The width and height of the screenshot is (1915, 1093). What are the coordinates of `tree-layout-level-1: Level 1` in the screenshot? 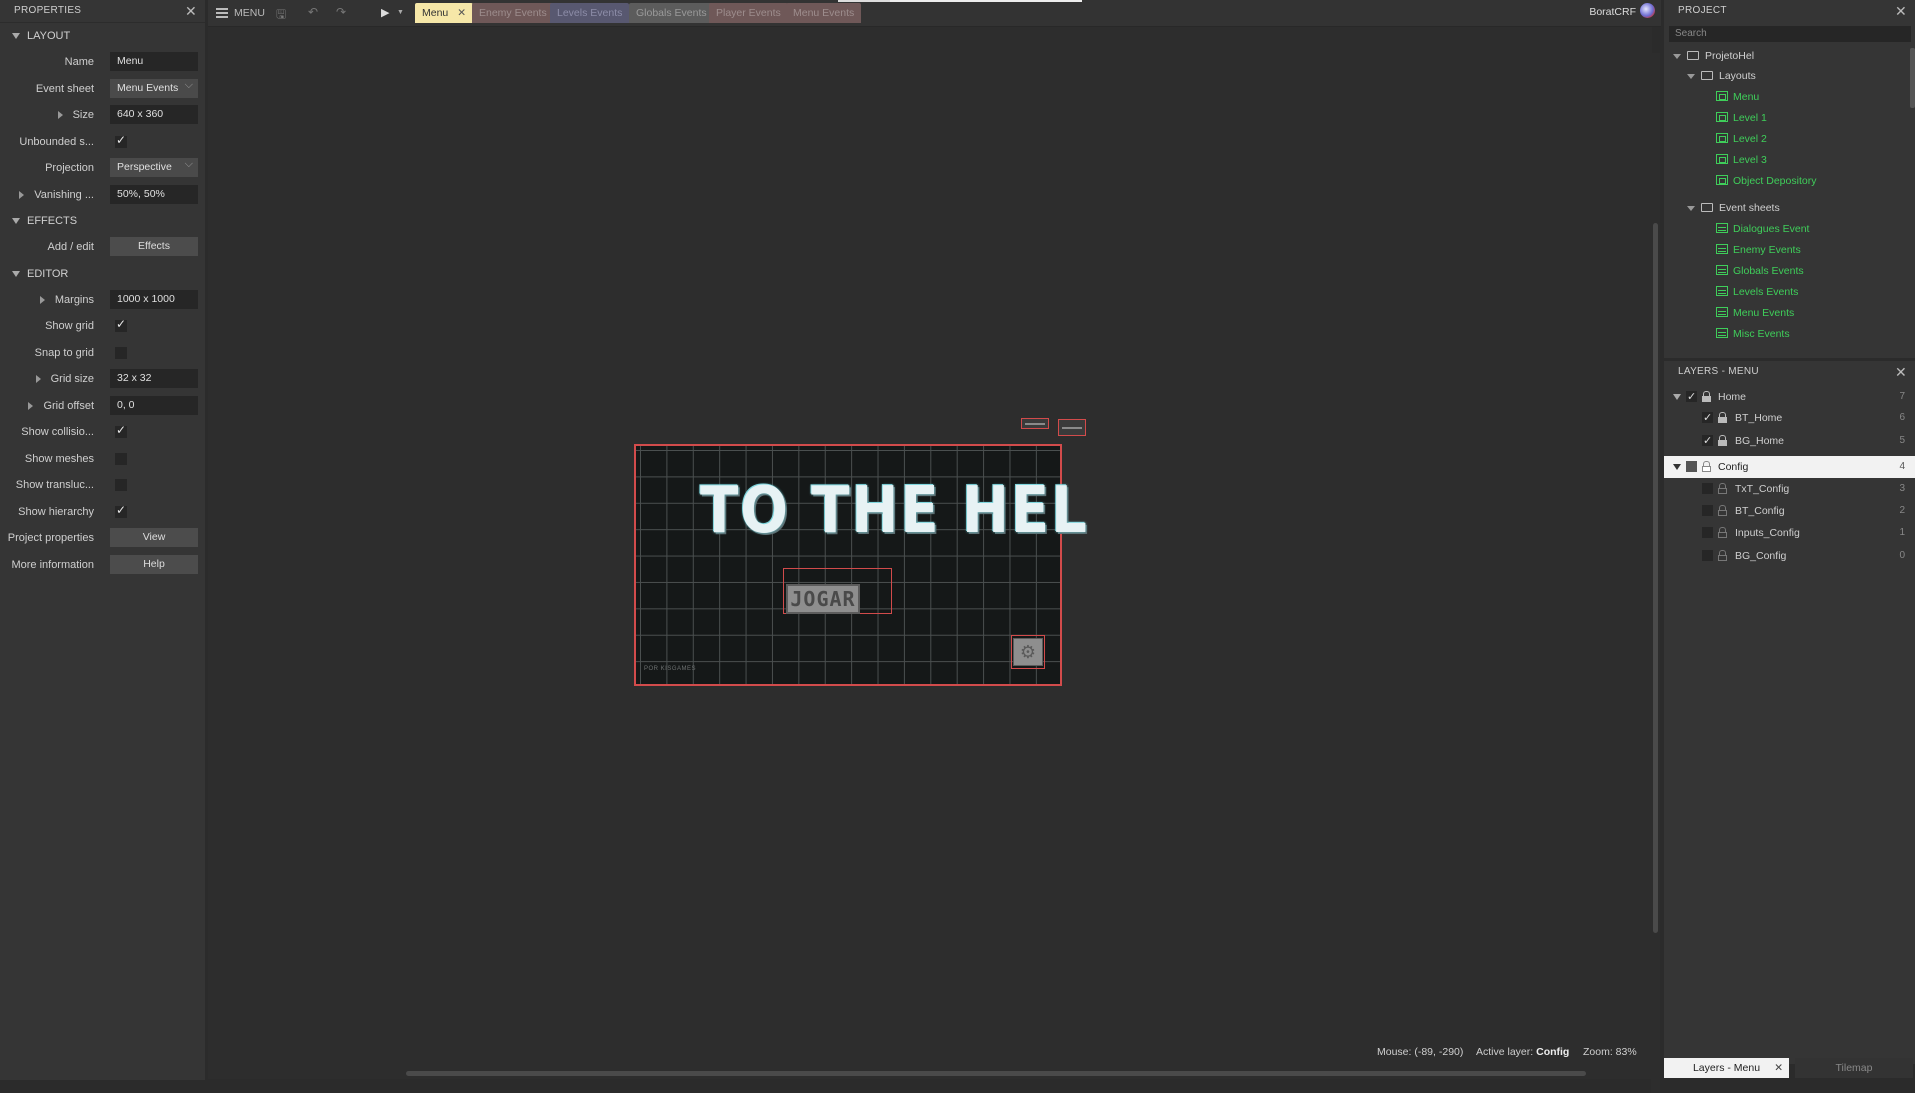 It's located at (1741, 118).